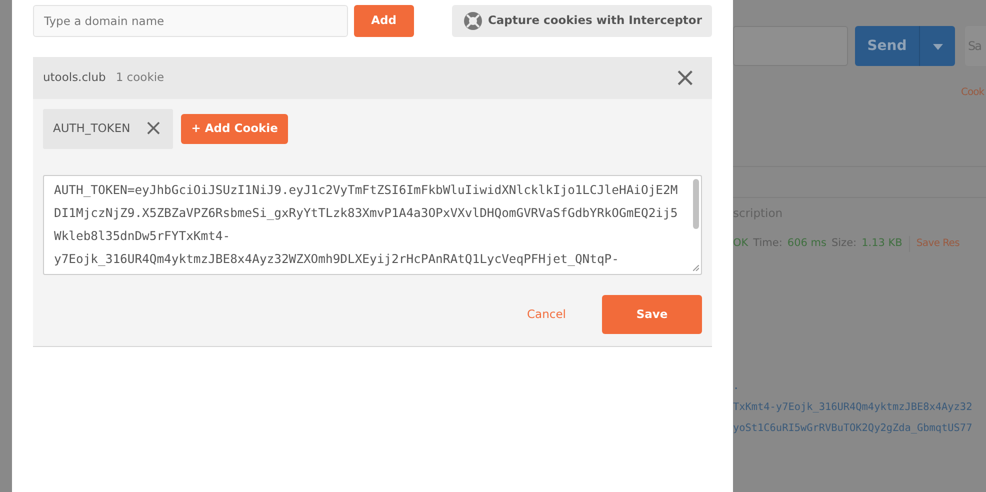 This screenshot has width=986, height=492. I want to click on caret-icon, so click(938, 47).